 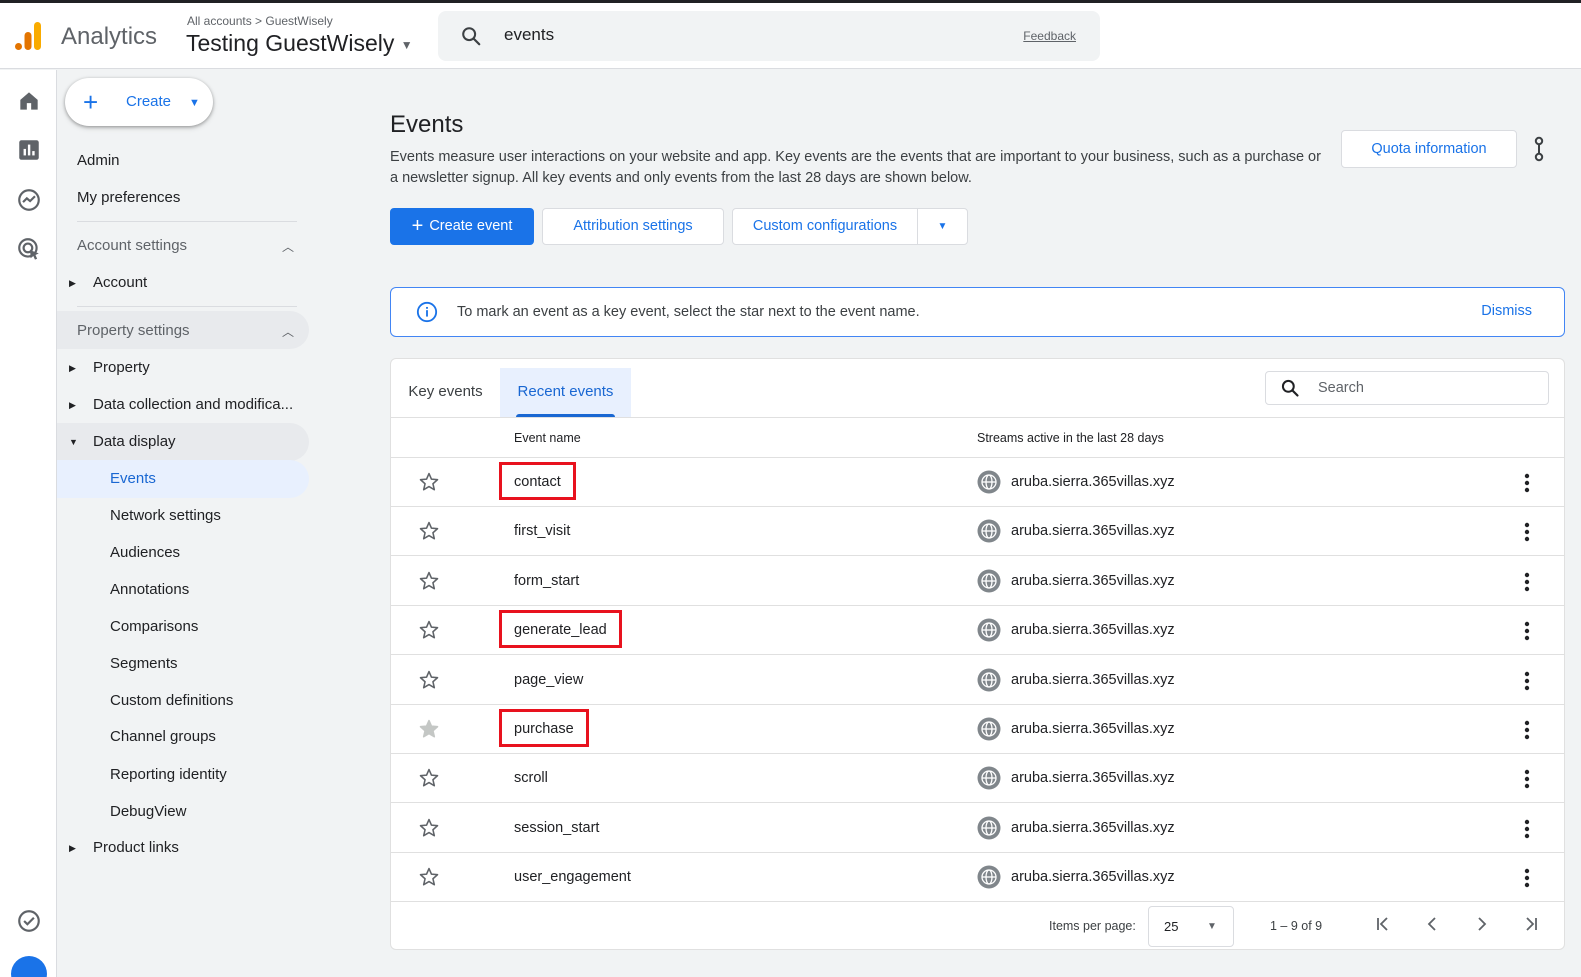 I want to click on table-row: scroll aruba.sierra.365villas.xyz, so click(x=977, y=779).